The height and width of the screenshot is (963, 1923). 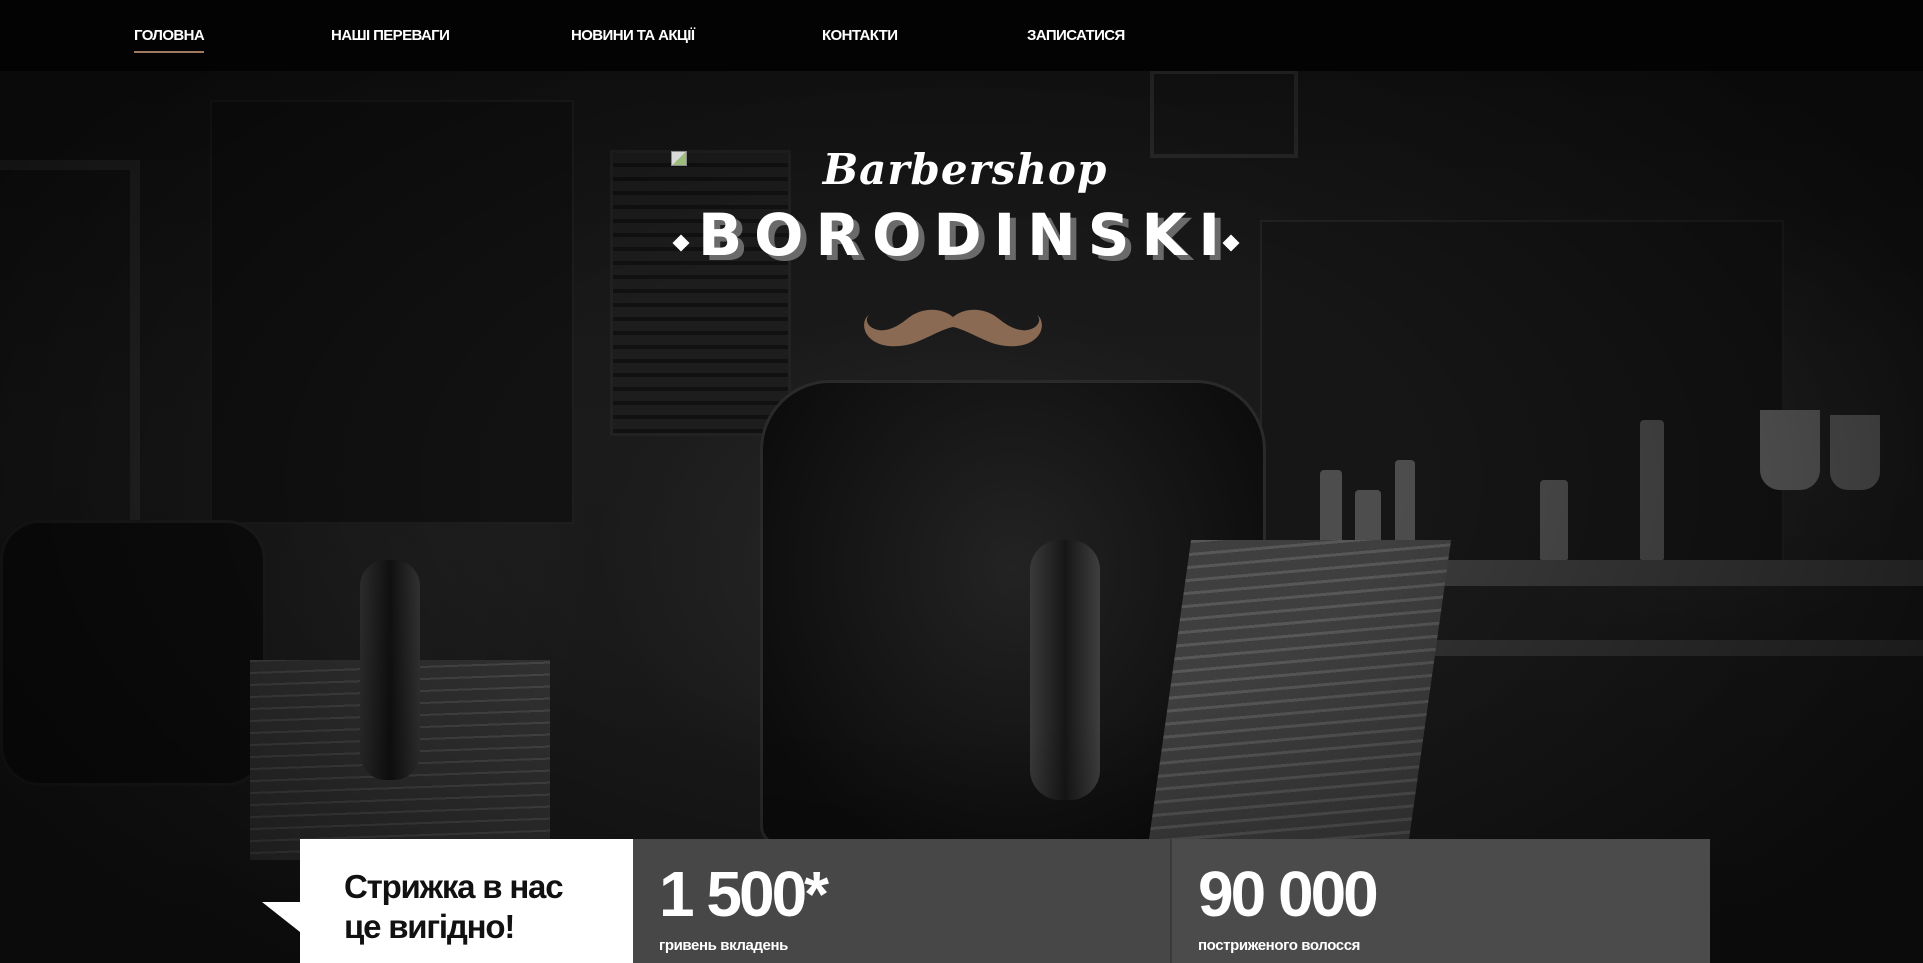 What do you see at coordinates (633, 35) in the screenshot?
I see `nav-news: НОВИНИ ТА АКЦІЇ` at bounding box center [633, 35].